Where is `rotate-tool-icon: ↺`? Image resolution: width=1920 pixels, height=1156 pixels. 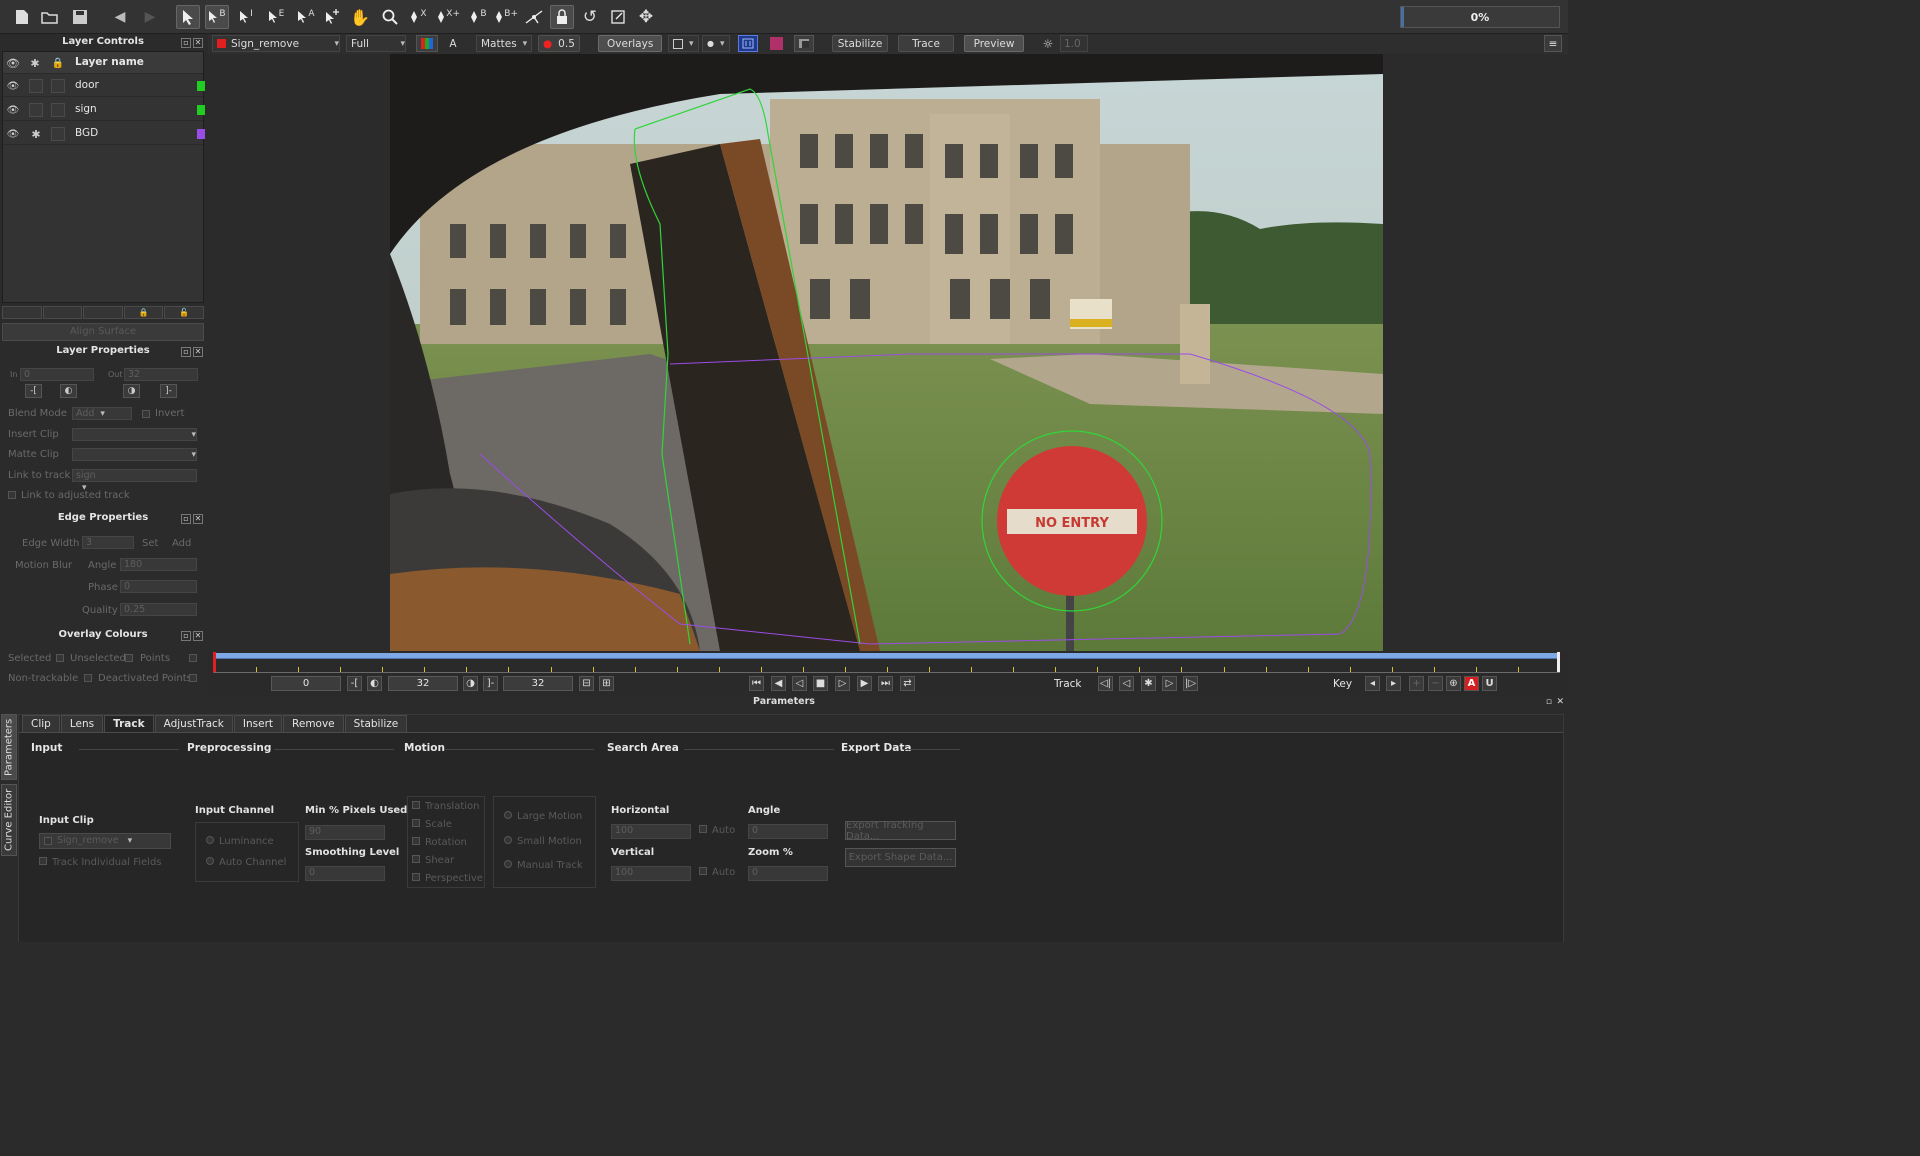
rotate-tool-icon: ↺ is located at coordinates (590, 17).